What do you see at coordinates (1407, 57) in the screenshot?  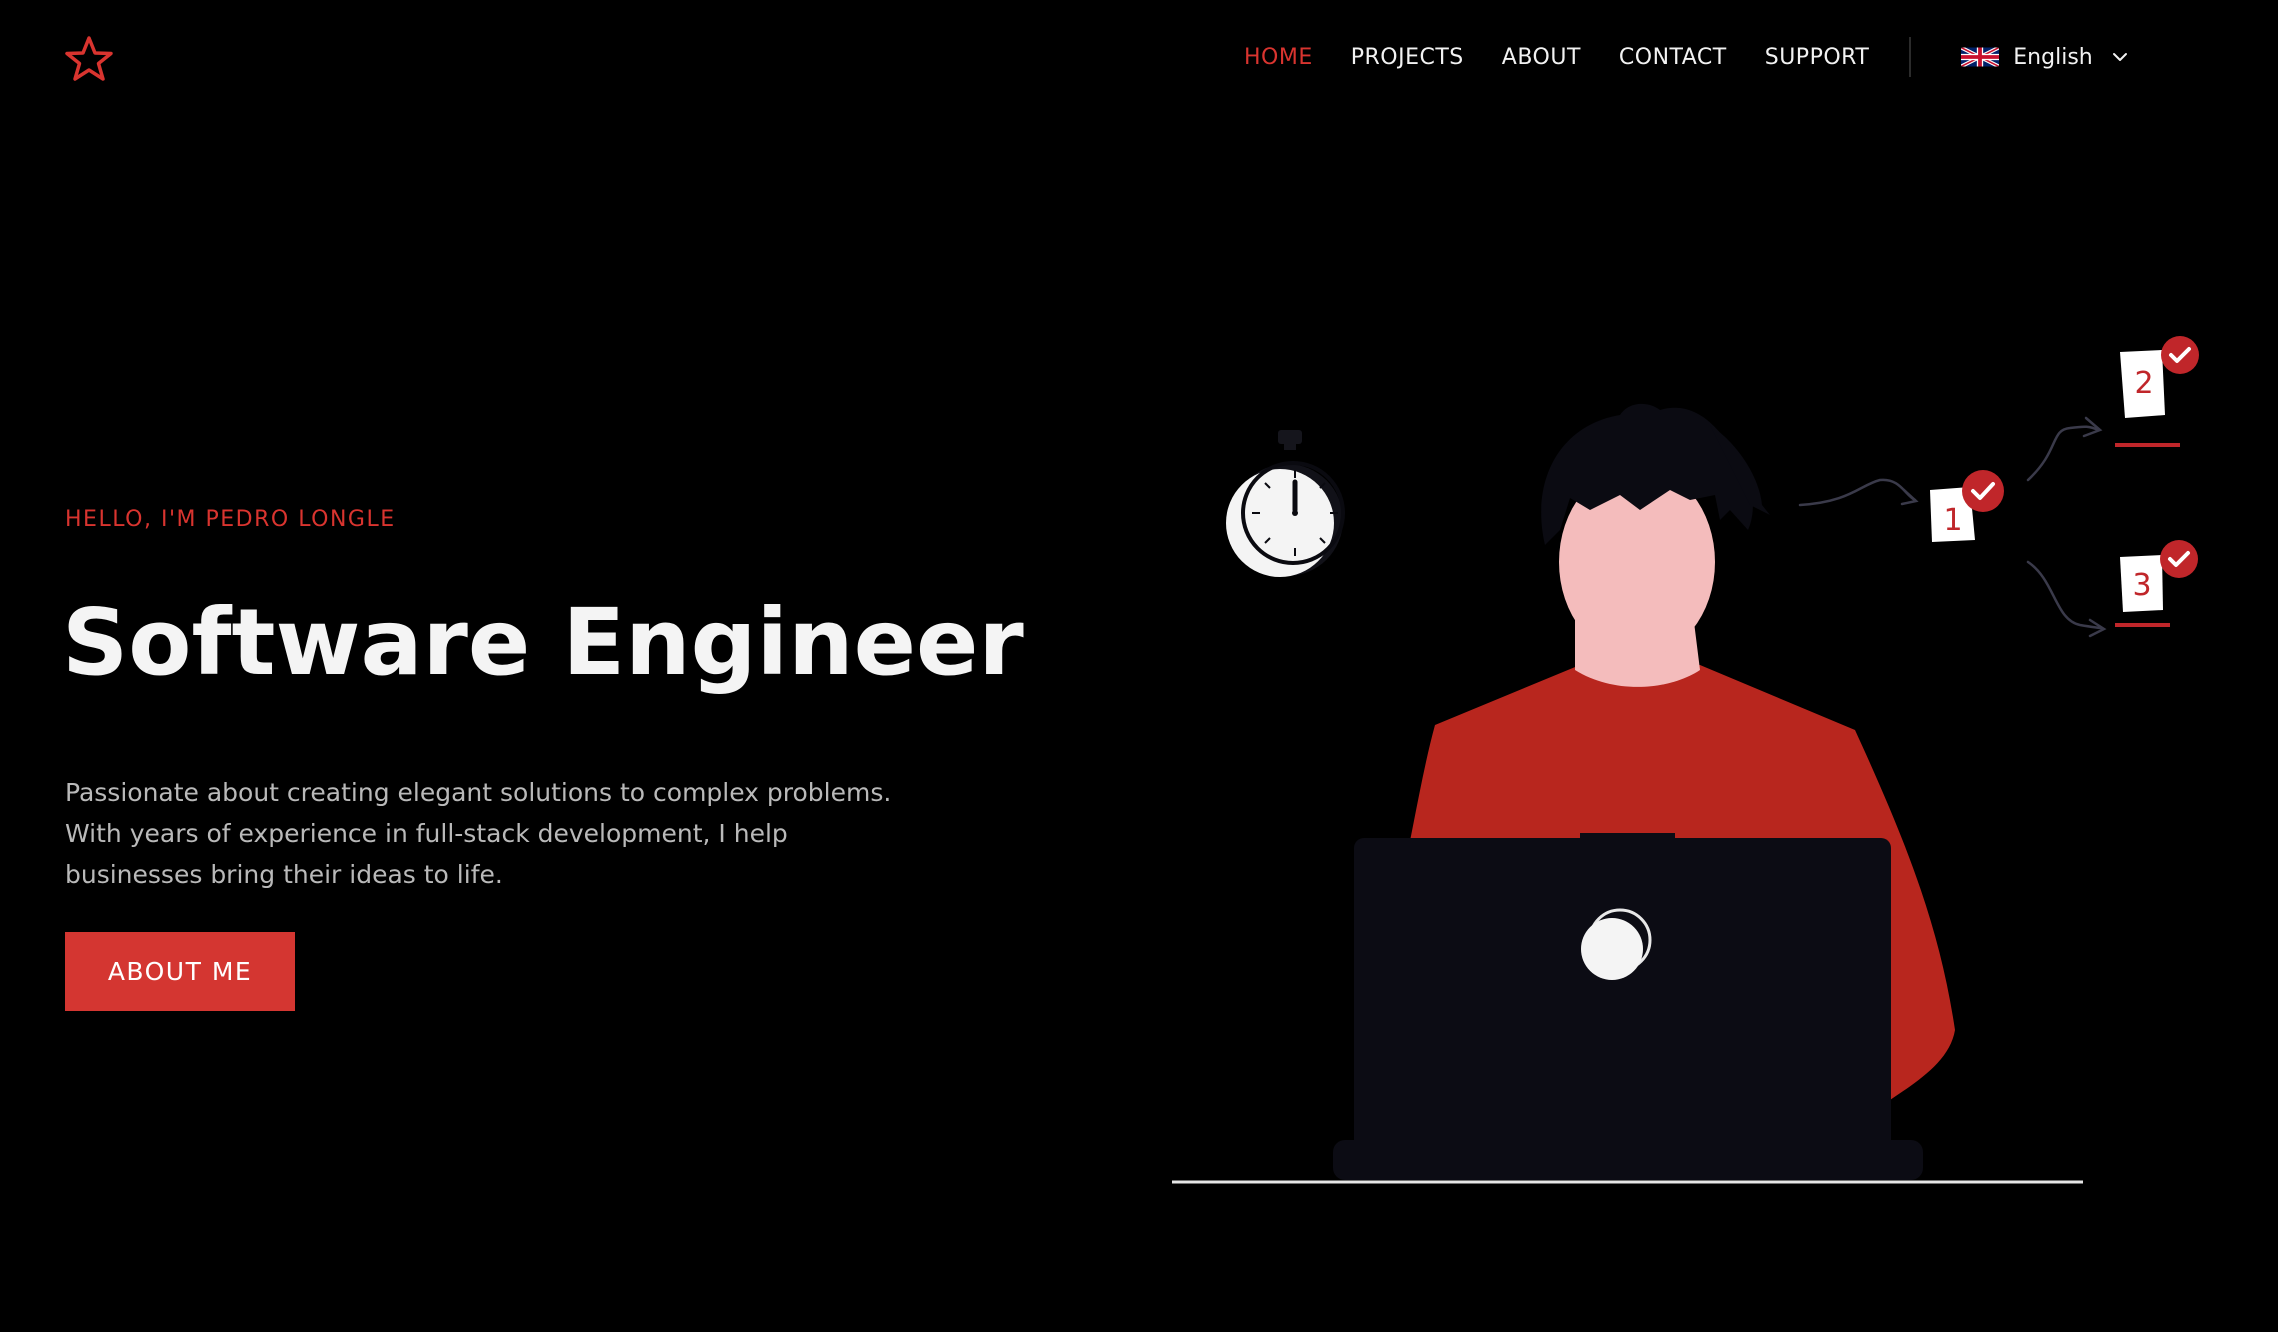 I see `nav-projects: PROJECTS` at bounding box center [1407, 57].